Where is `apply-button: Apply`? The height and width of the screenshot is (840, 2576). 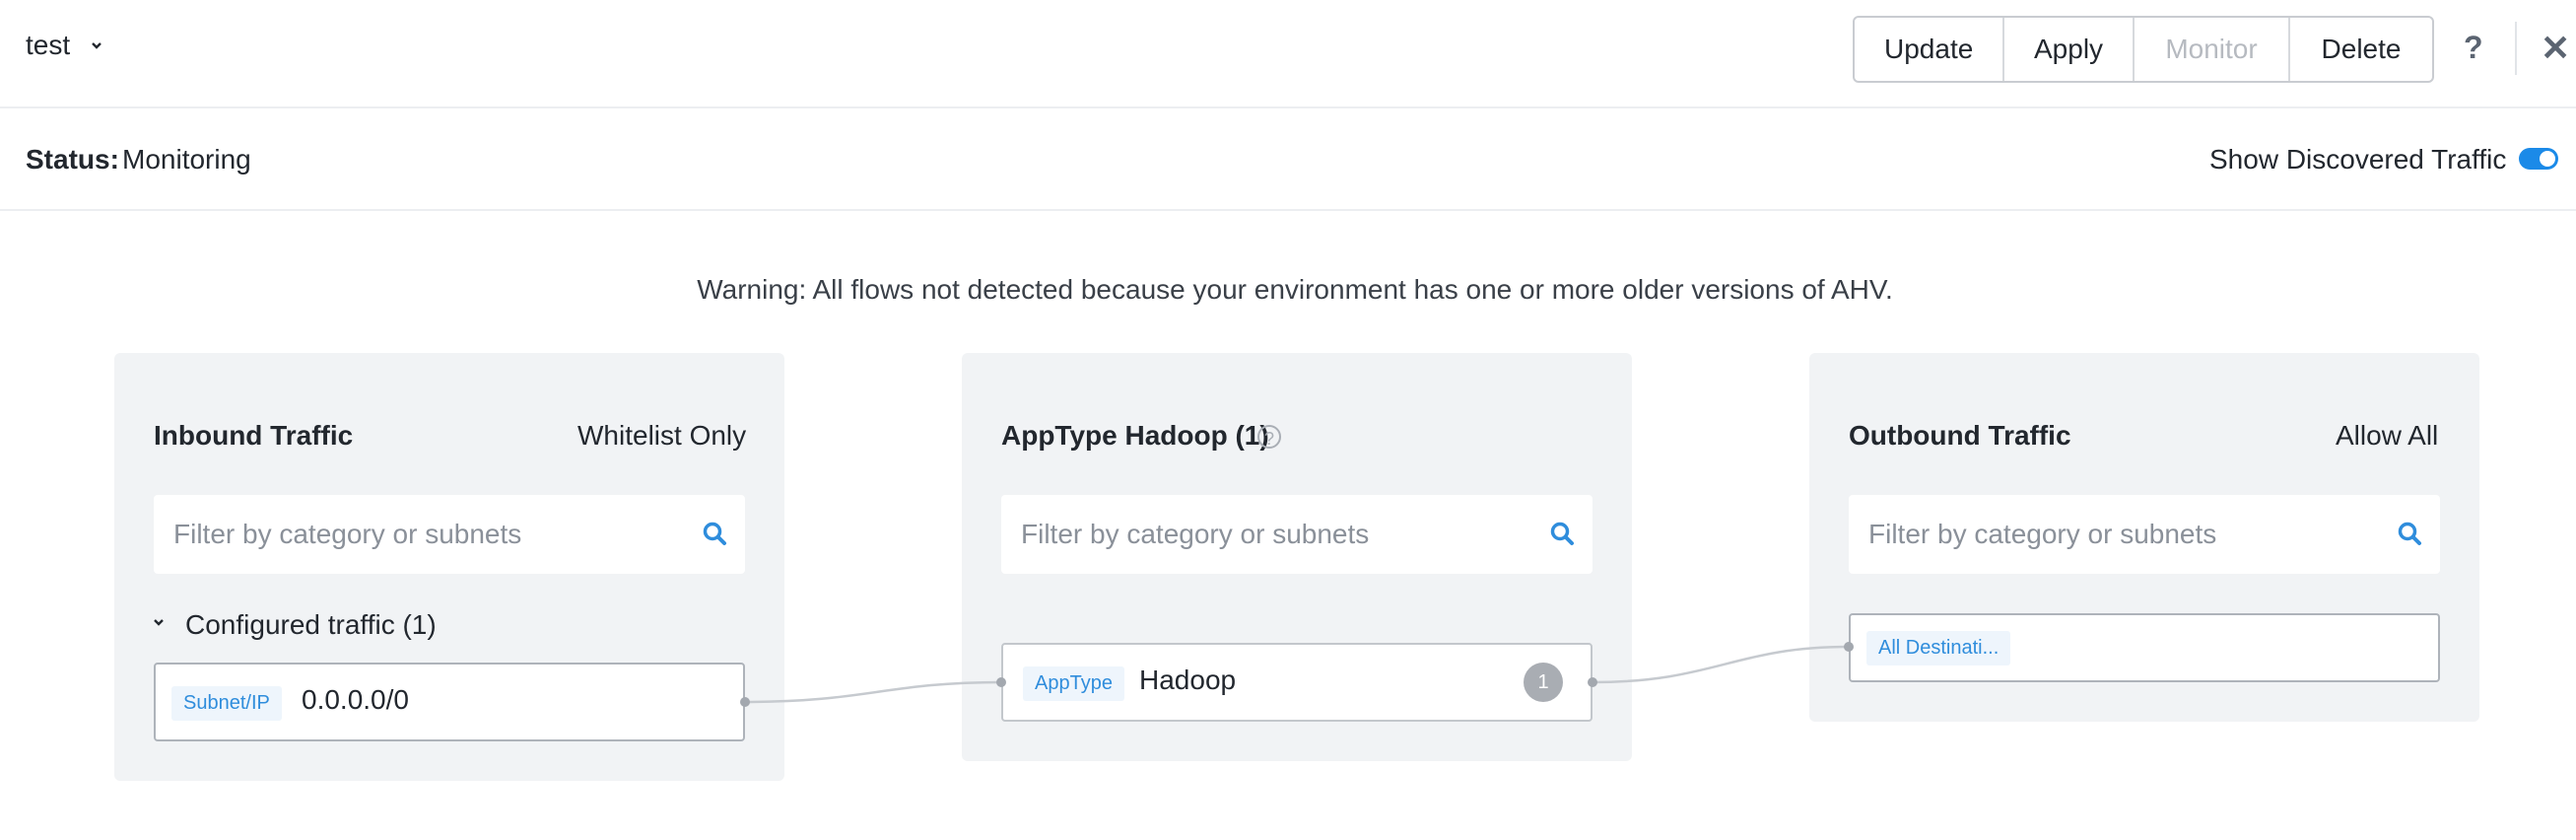 apply-button: Apply is located at coordinates (2069, 49).